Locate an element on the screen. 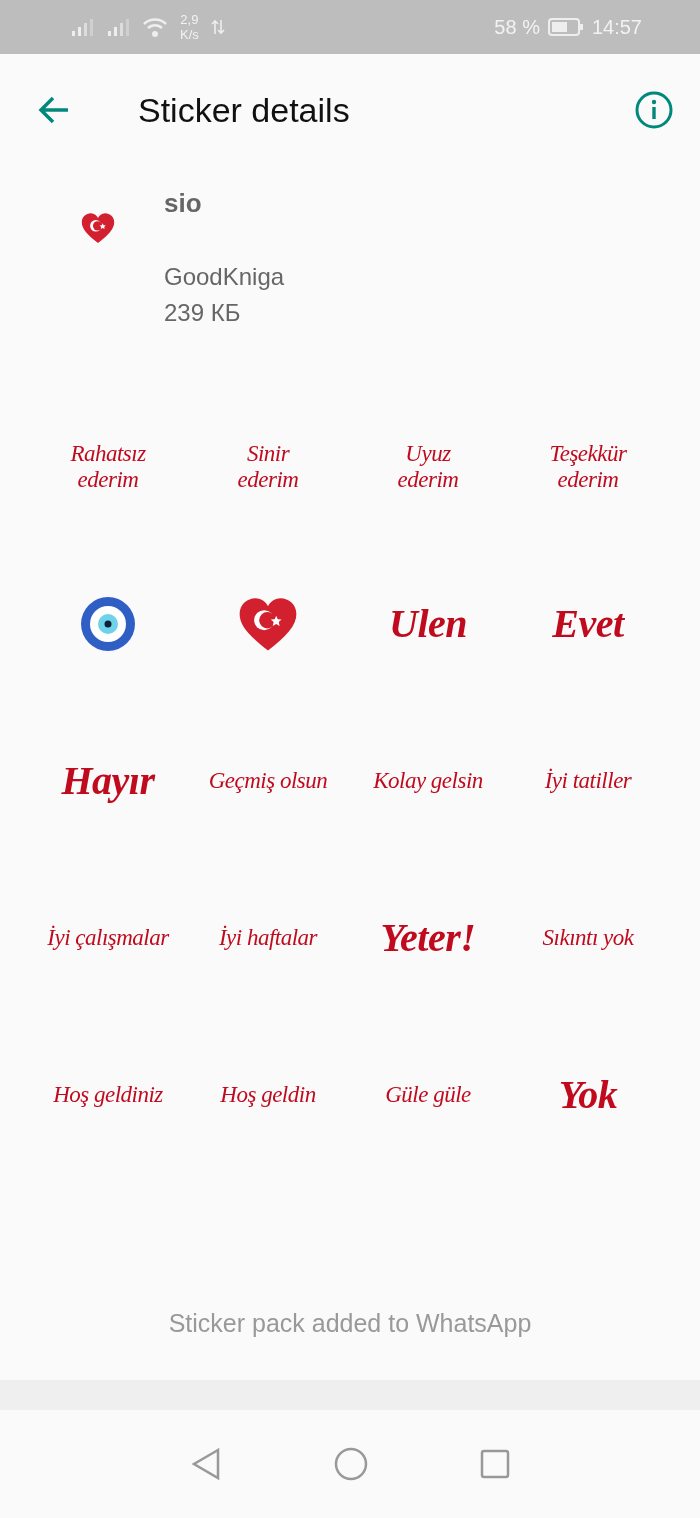 This screenshot has width=700, height=1518. back-nav-button is located at coordinates (206, 1464).